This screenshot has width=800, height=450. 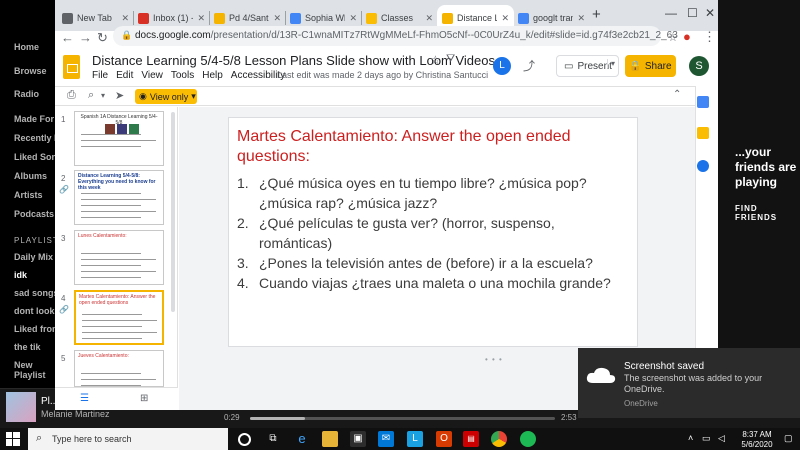 I want to click on tasks-icon, so click(x=703, y=166).